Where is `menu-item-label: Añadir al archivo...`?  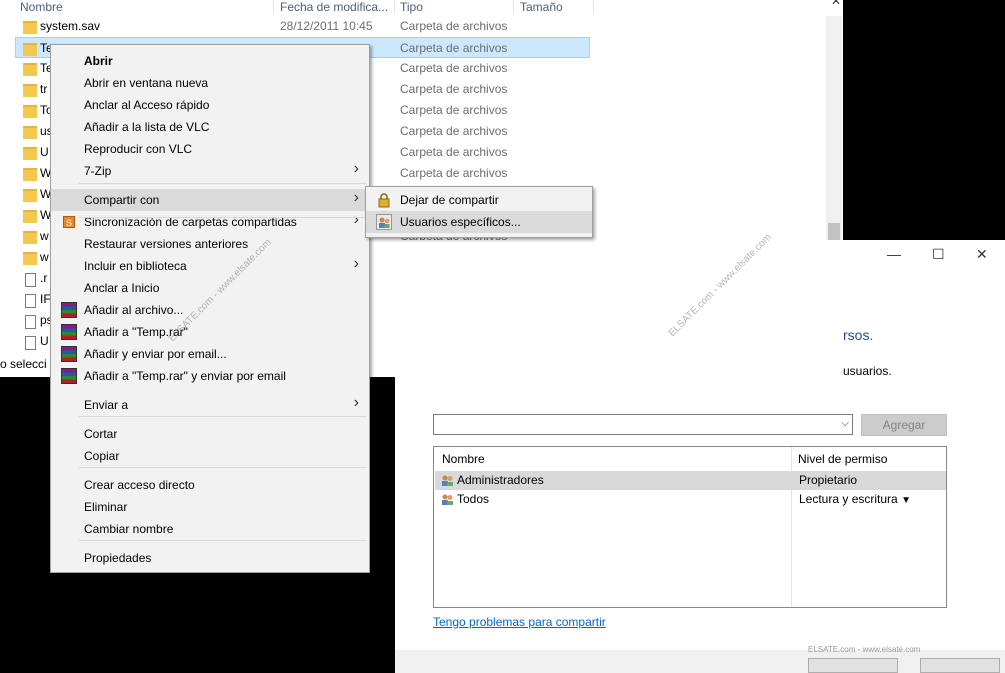 menu-item-label: Añadir al archivo... is located at coordinates (134, 310).